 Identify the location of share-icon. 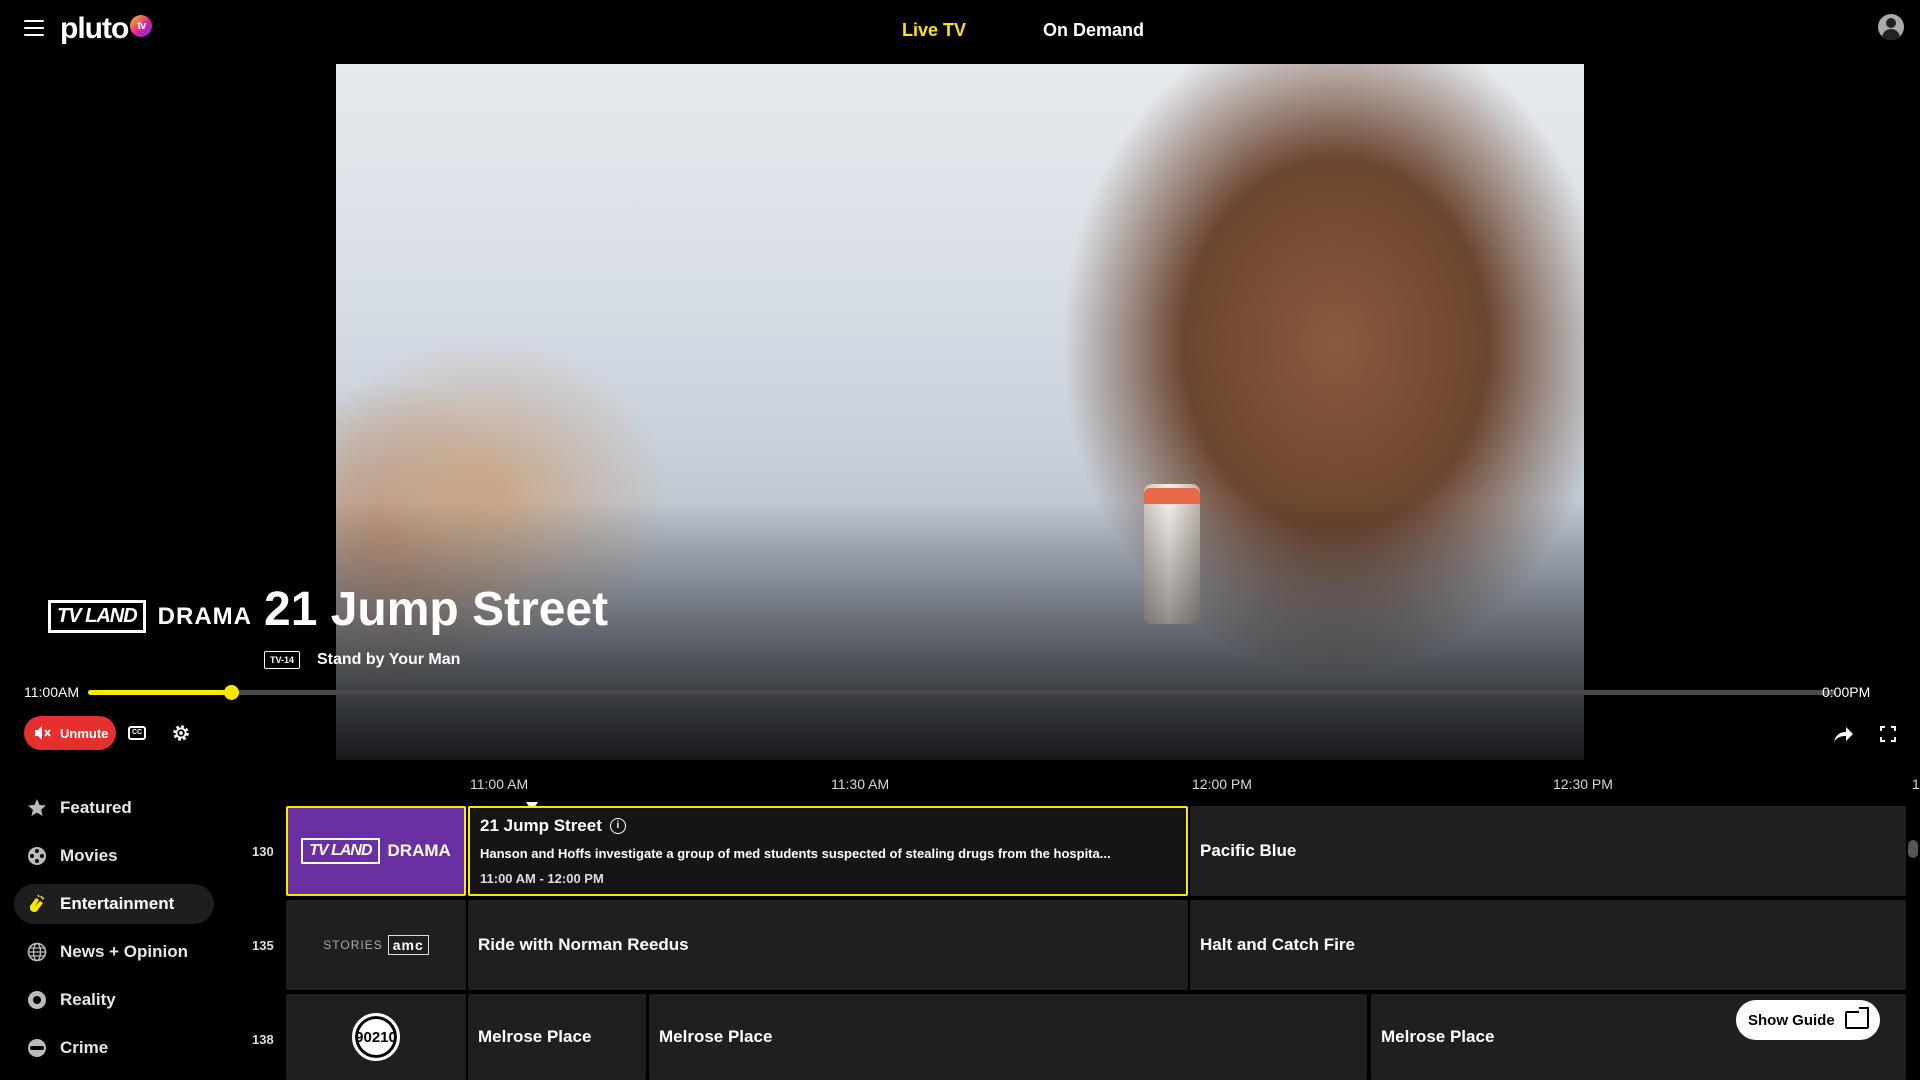
(1843, 734).